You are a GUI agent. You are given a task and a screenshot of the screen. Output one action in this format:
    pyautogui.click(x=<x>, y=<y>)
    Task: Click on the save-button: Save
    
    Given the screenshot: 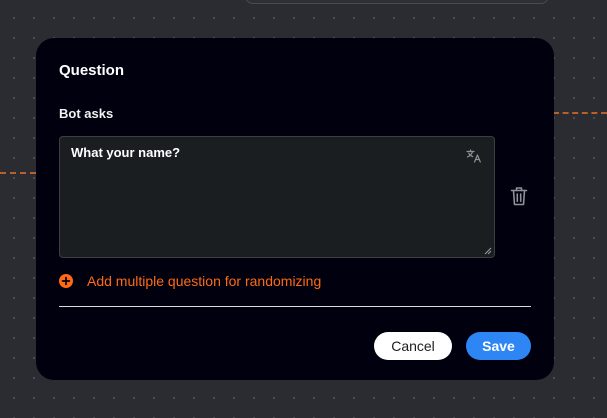 What is the action you would take?
    pyautogui.click(x=498, y=346)
    